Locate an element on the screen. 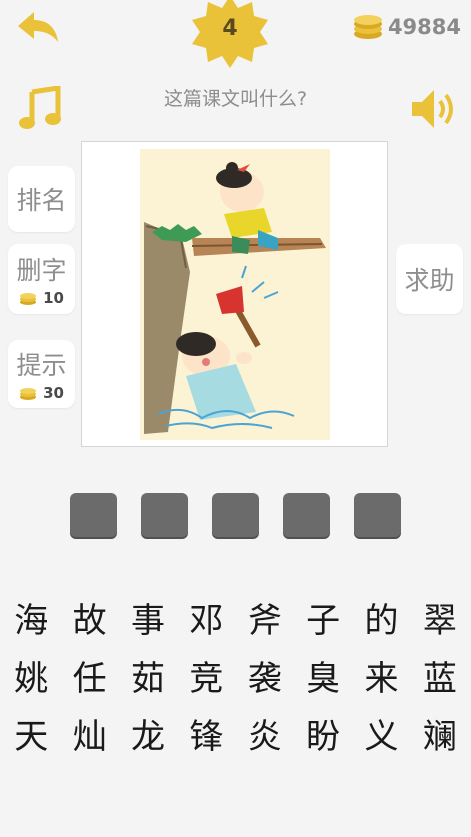  back-button is located at coordinates (39, 28).